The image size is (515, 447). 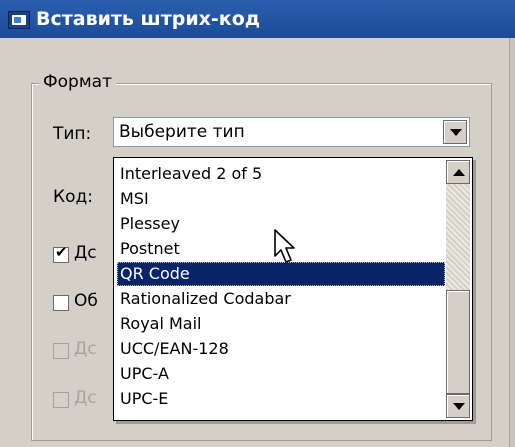 I want to click on scrollbar-thumb, so click(x=458, y=342).